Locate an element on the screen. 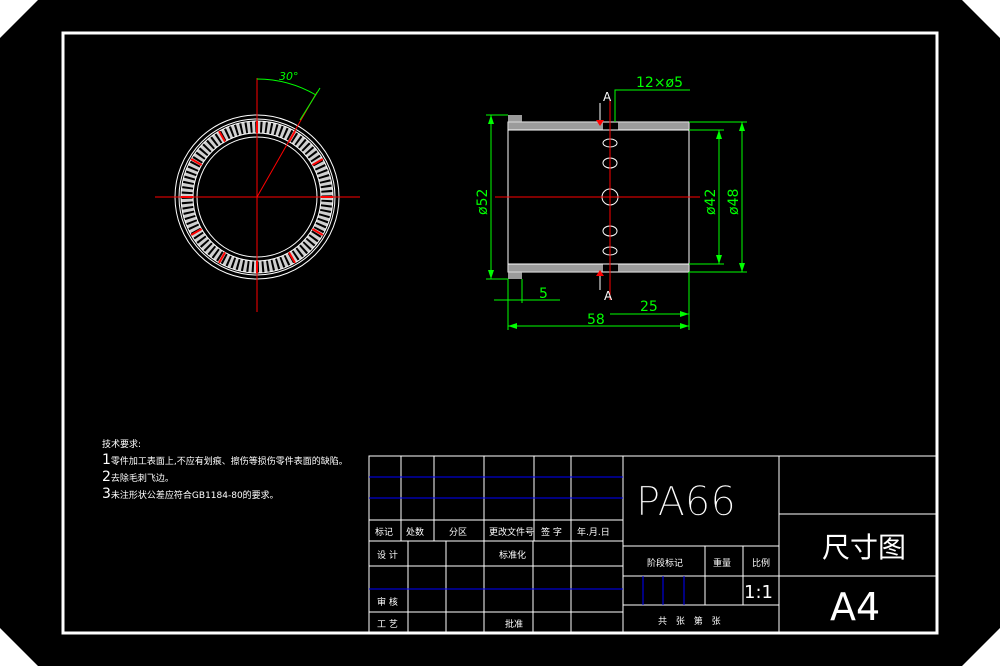 This screenshot has height=666, width=1000. label-review: 审 核 is located at coordinates (387, 602).